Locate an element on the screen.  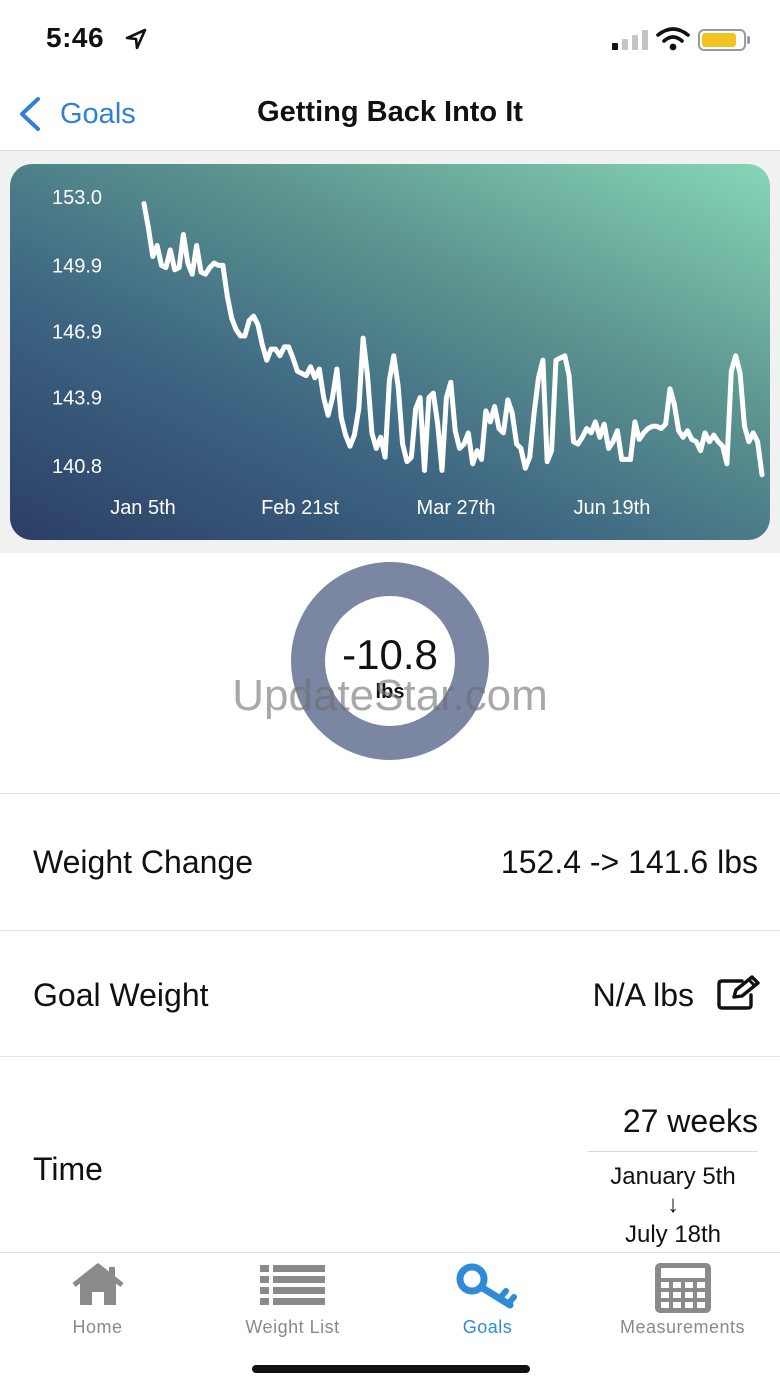
goal-weight-row: Goal Weight N/A lbs is located at coordinates (390, 994).